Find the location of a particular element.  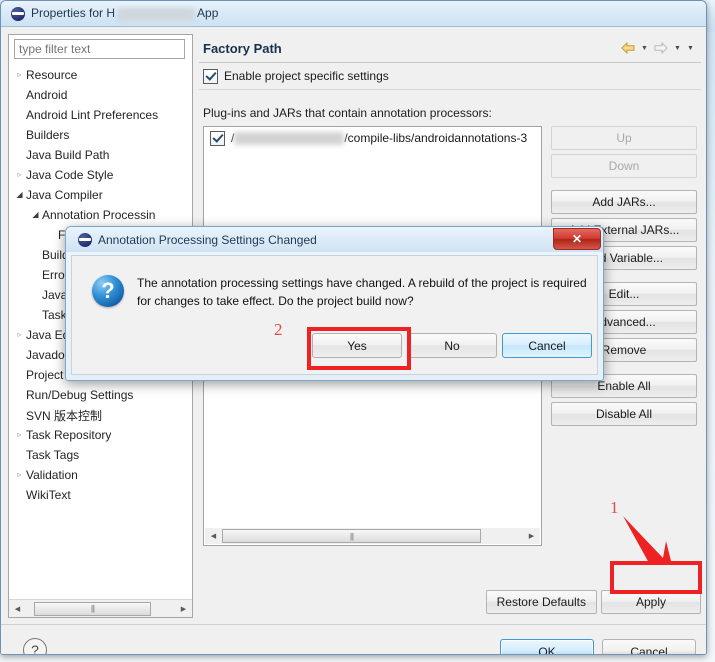

sidebar-item: ▹ Task Repository is located at coordinates (100, 435).